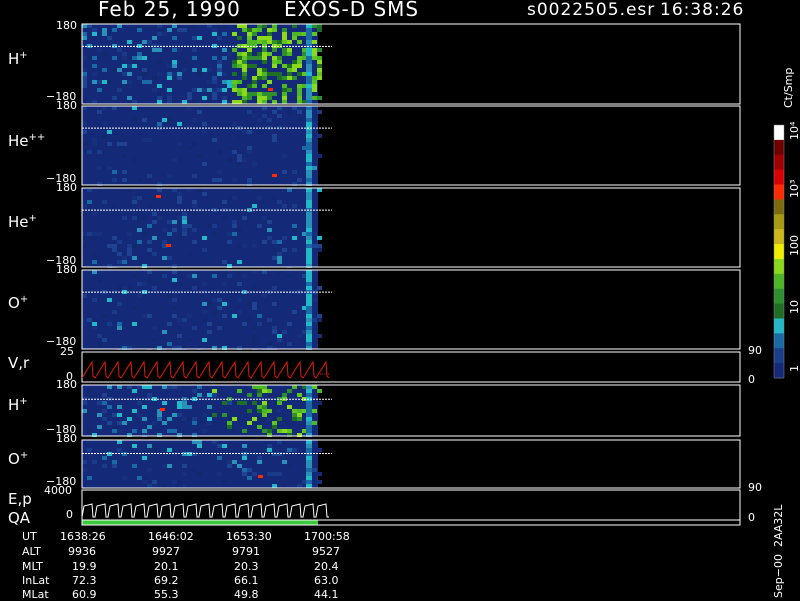 This screenshot has height=601, width=800. I want to click on panel-label-hplus1: H+, so click(18, 59).